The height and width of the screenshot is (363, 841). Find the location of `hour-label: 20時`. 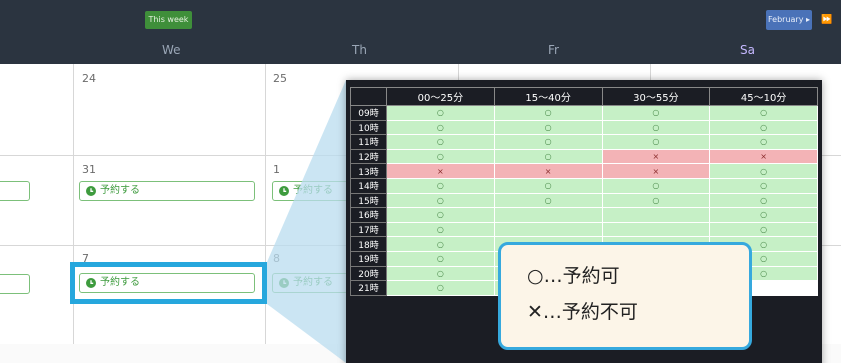

hour-label: 20時 is located at coordinates (368, 273).